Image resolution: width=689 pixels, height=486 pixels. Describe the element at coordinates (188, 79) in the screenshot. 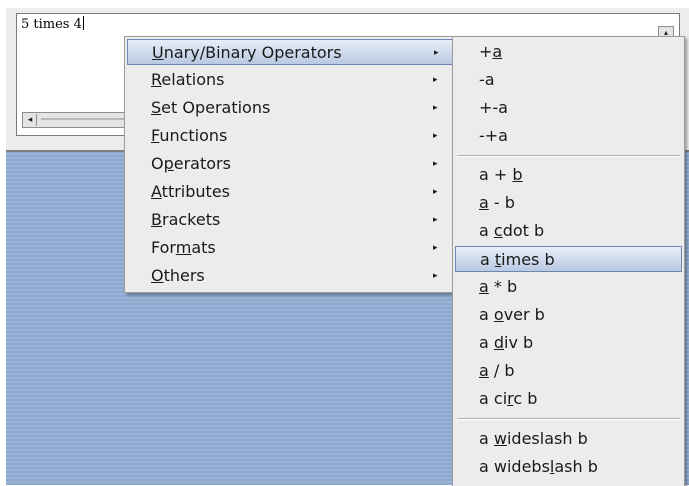

I see `menu-item-label: Relations` at that location.